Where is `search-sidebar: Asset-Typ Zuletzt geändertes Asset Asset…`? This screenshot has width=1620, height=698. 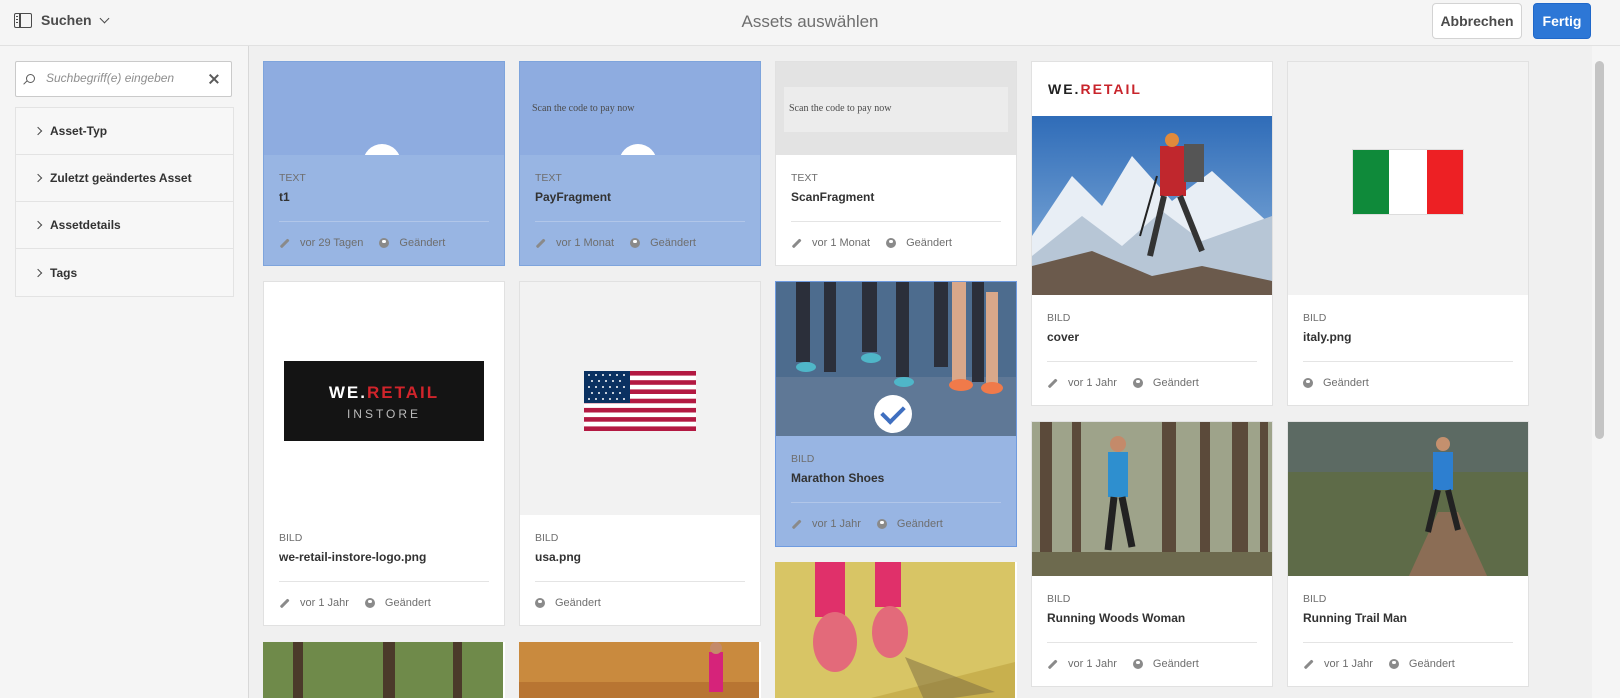 search-sidebar: Asset-Typ Zuletzt geändertes Asset Asset… is located at coordinates (124, 372).